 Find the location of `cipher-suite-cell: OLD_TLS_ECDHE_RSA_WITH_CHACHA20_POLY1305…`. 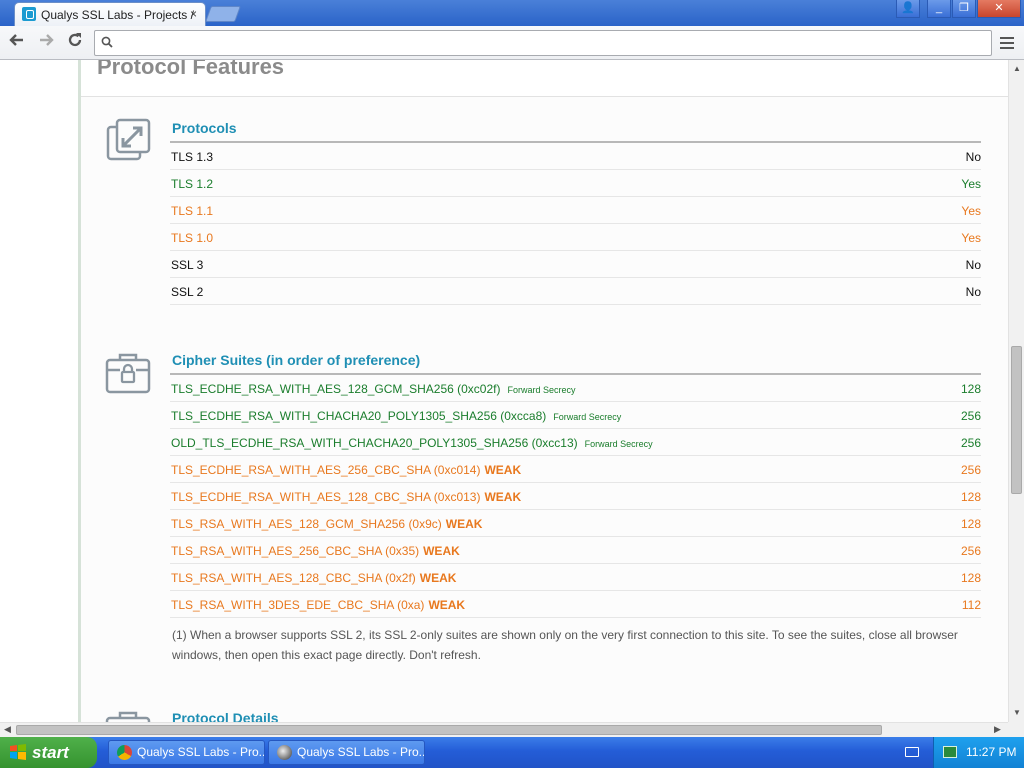

cipher-suite-cell: OLD_TLS_ECDHE_RSA_WITH_CHACHA20_POLY1305… is located at coordinates (412, 443).